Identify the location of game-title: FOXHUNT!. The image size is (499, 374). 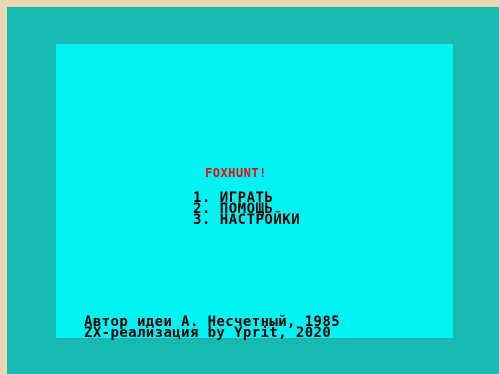
(236, 173).